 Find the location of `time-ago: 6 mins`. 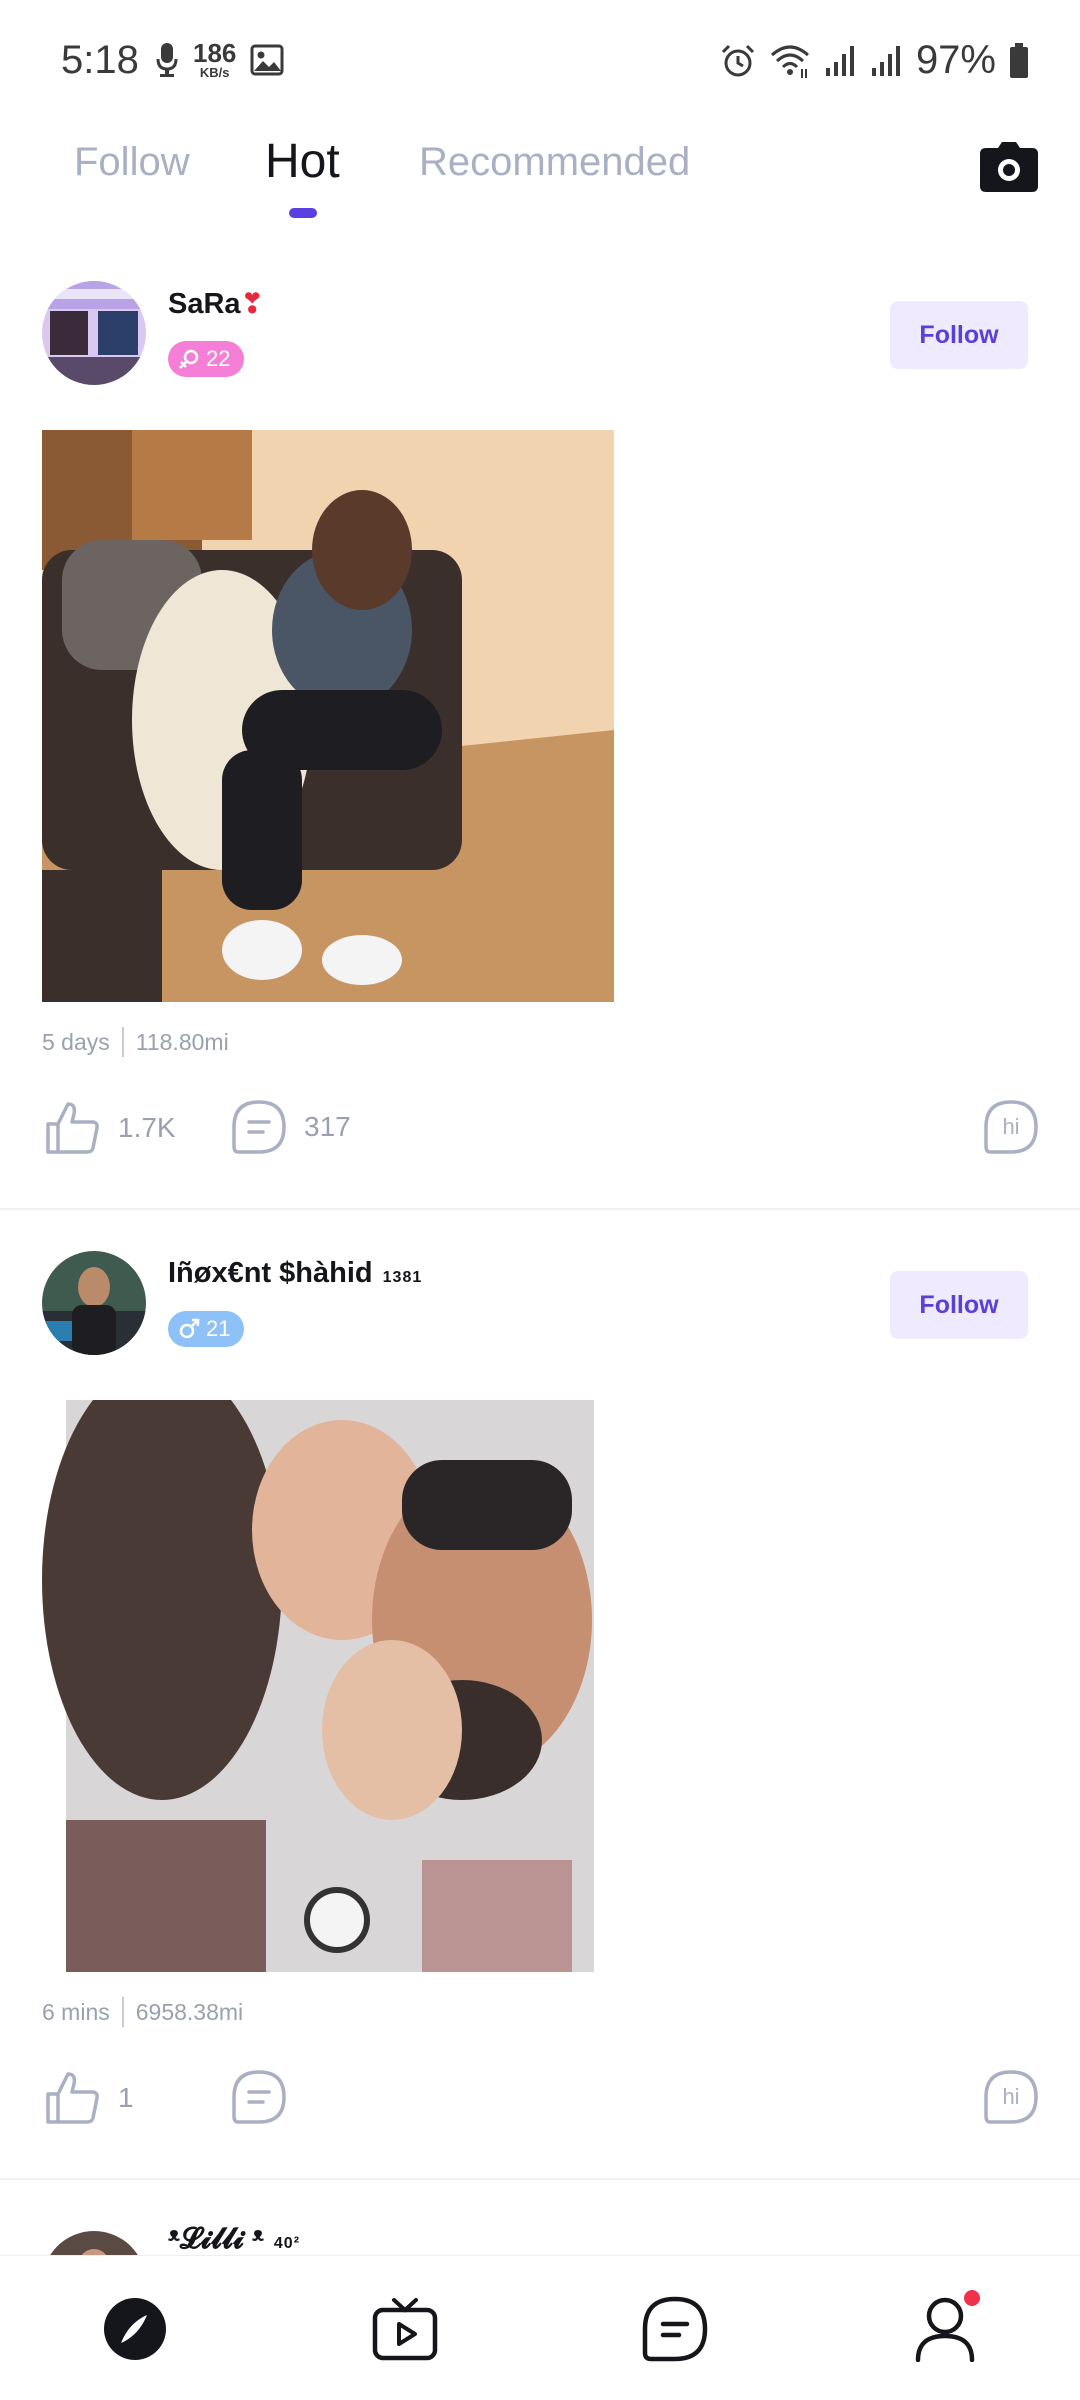

time-ago: 6 mins is located at coordinates (76, 2011).